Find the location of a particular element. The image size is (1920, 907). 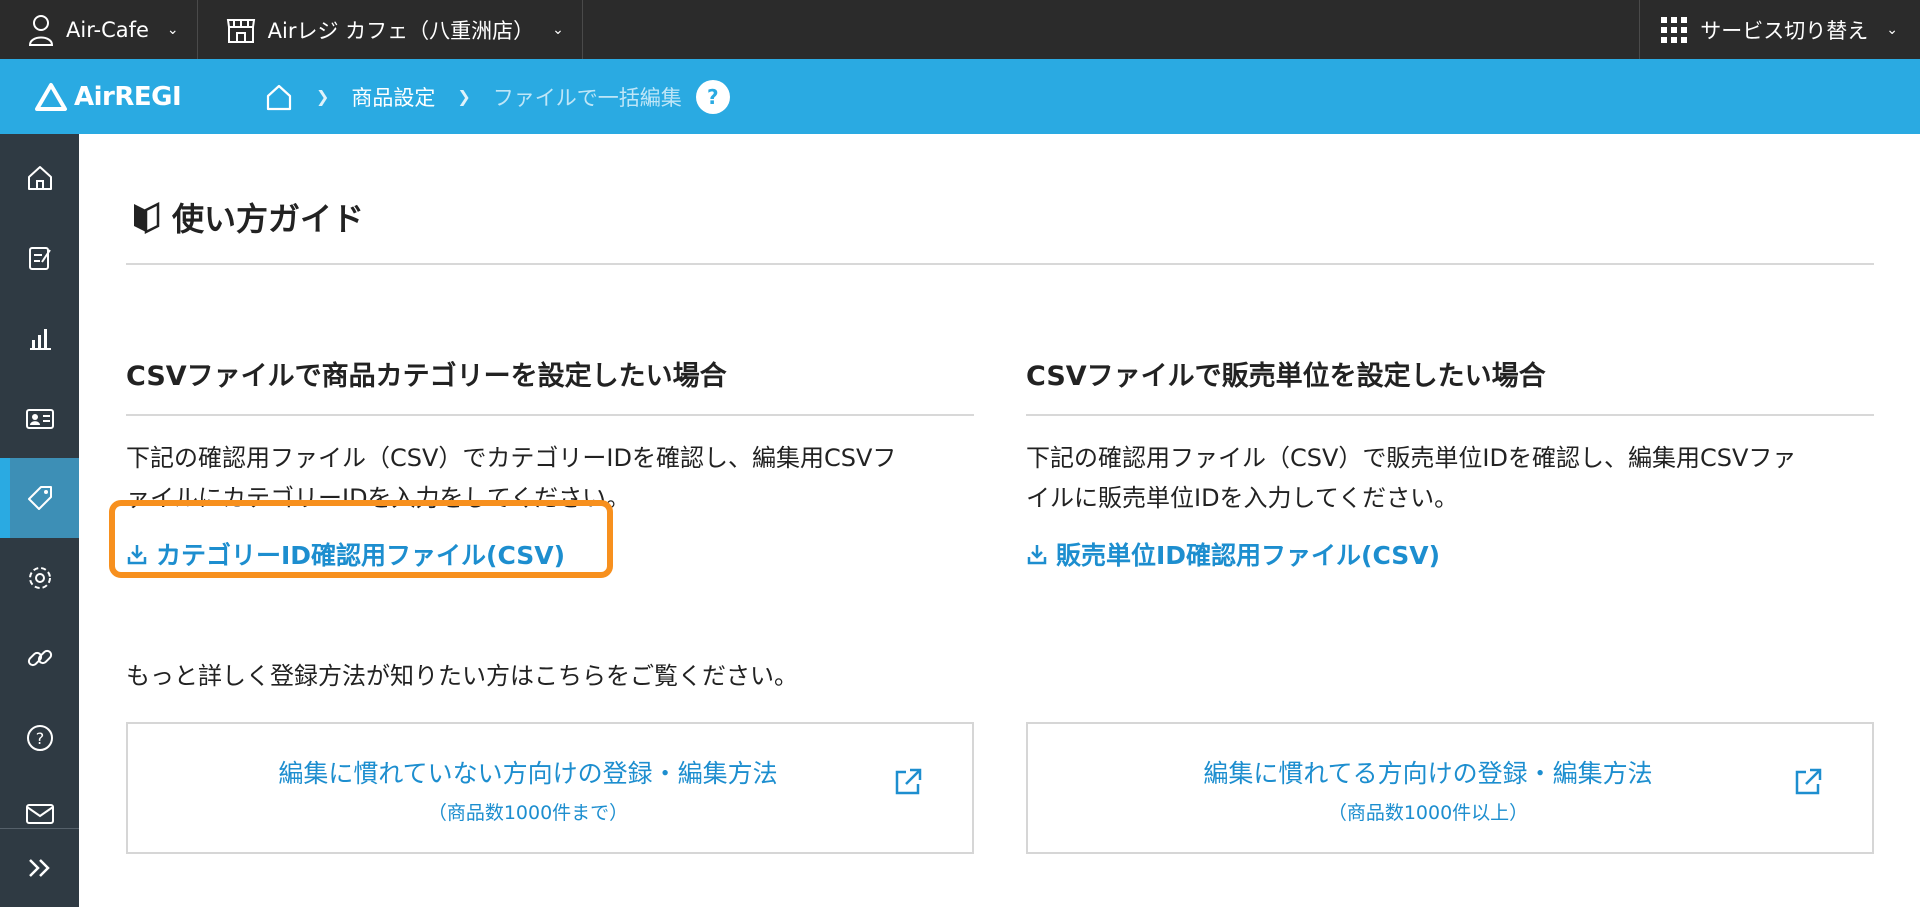

unit-desc-line-2: イルに販売単位IDを入力してください。 is located at coordinates (1242, 498).